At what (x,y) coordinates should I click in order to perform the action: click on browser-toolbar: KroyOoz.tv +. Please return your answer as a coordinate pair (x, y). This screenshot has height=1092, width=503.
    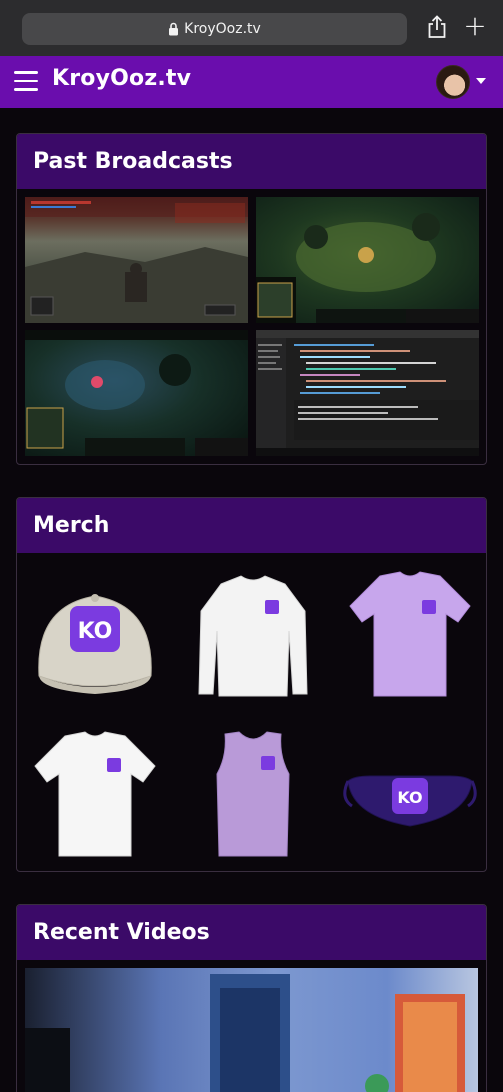
    Looking at the image, I should click on (251, 28).